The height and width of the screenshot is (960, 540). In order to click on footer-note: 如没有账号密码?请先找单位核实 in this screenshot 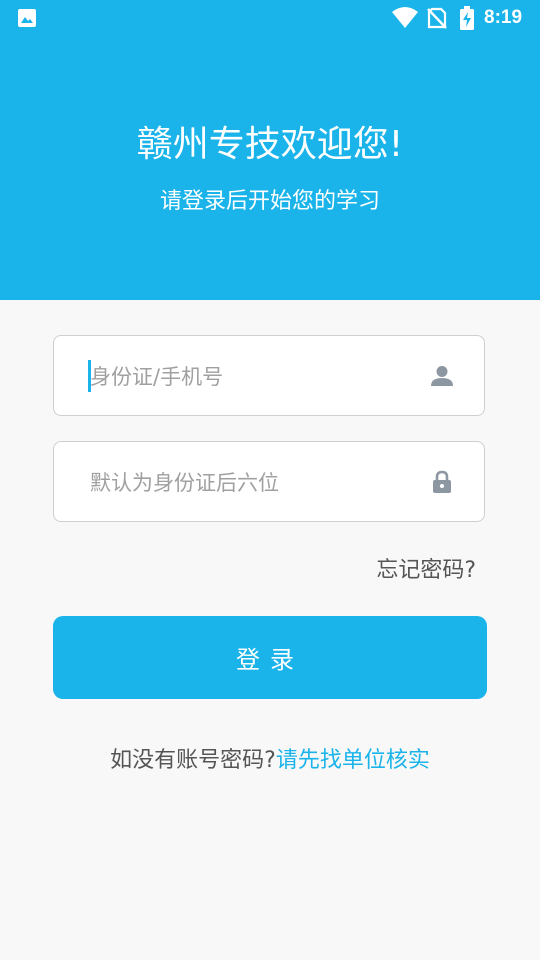, I will do `click(270, 761)`.